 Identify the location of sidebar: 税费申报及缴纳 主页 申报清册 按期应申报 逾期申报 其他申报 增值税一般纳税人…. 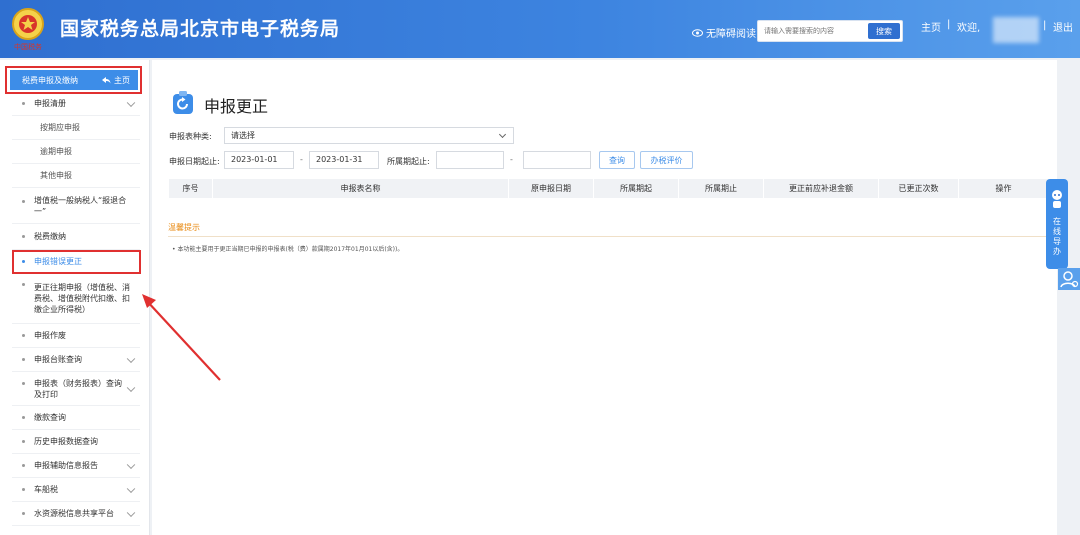
(75, 297).